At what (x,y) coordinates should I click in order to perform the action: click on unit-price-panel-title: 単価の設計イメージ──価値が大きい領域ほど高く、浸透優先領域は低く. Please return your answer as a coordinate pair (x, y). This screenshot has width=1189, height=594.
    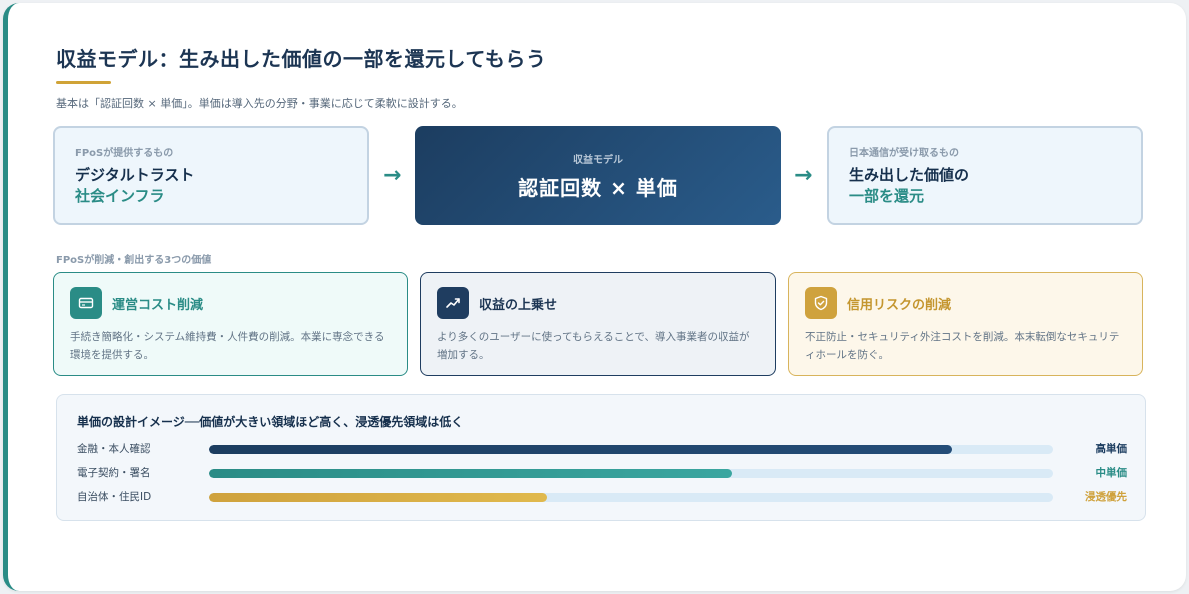
    Looking at the image, I should click on (270, 422).